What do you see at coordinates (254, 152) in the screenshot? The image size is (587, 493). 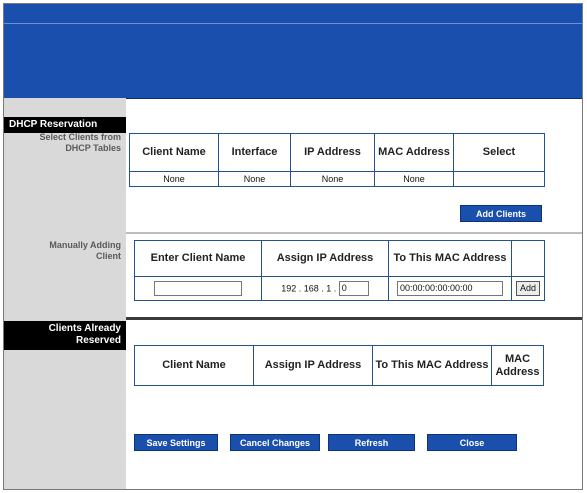 I see `col-interface: Interface` at bounding box center [254, 152].